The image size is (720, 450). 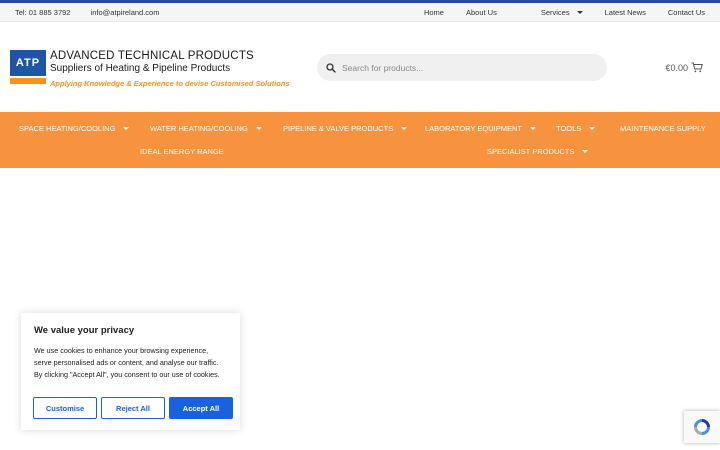 I want to click on recaptcha-badge, so click(x=702, y=427).